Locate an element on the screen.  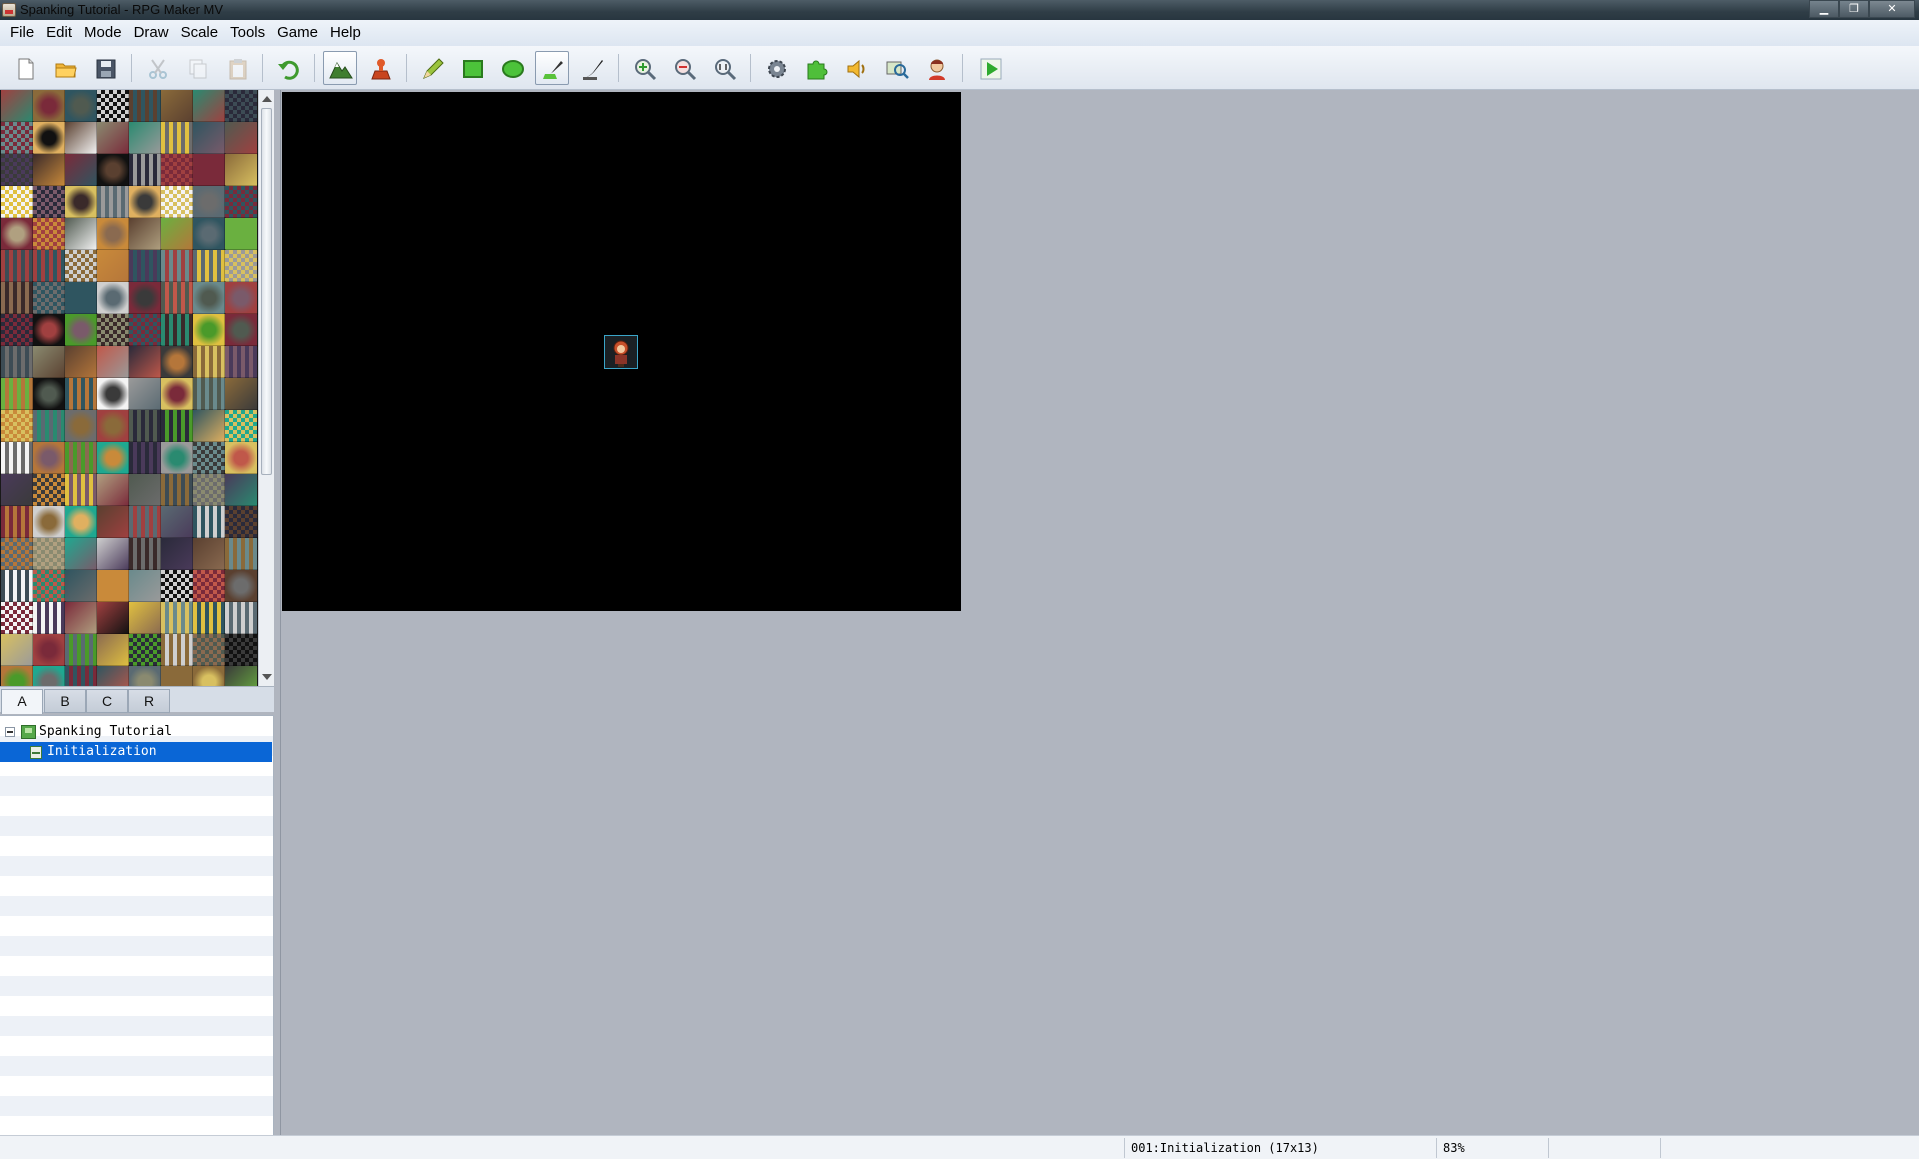
tile-palette is located at coordinates (129, 388).